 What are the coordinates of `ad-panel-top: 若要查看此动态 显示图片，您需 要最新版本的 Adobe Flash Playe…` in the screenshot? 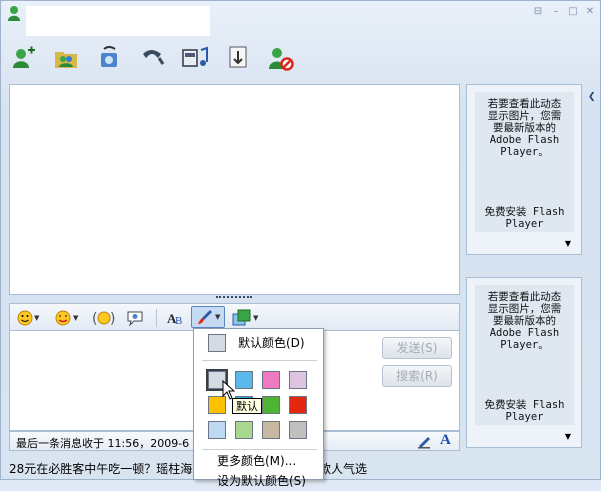 It's located at (524, 169).